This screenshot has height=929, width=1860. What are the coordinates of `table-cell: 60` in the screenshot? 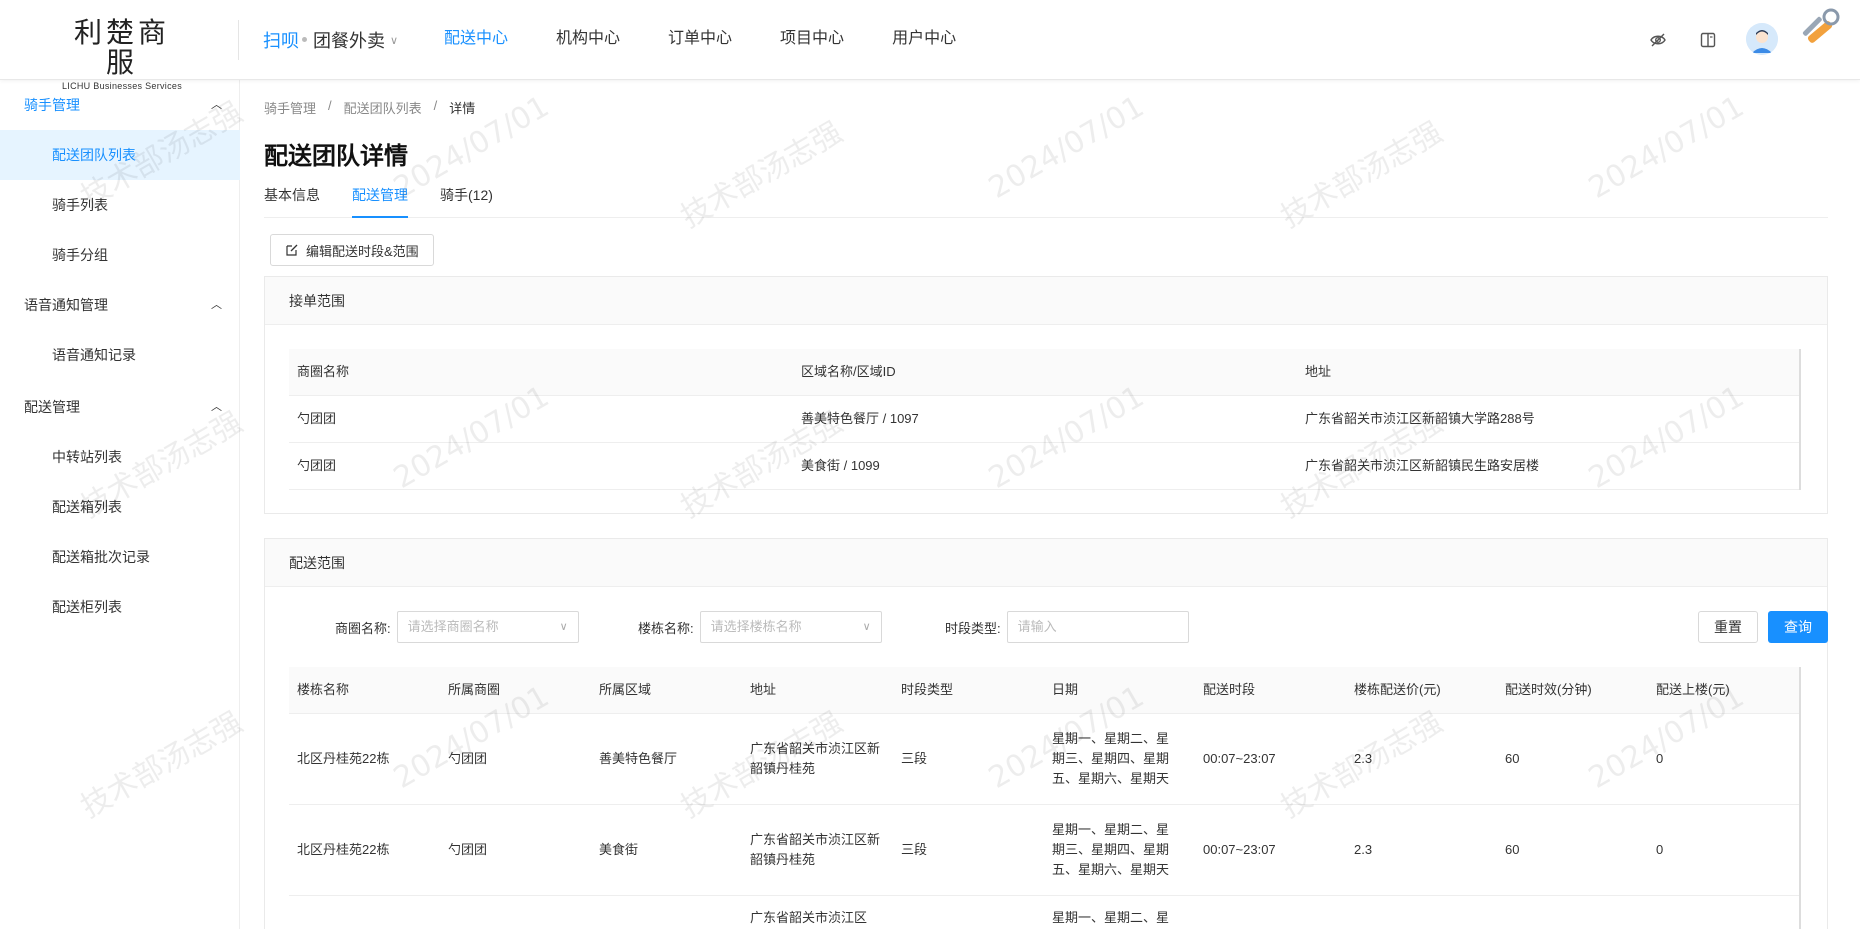 It's located at (1512, 758).